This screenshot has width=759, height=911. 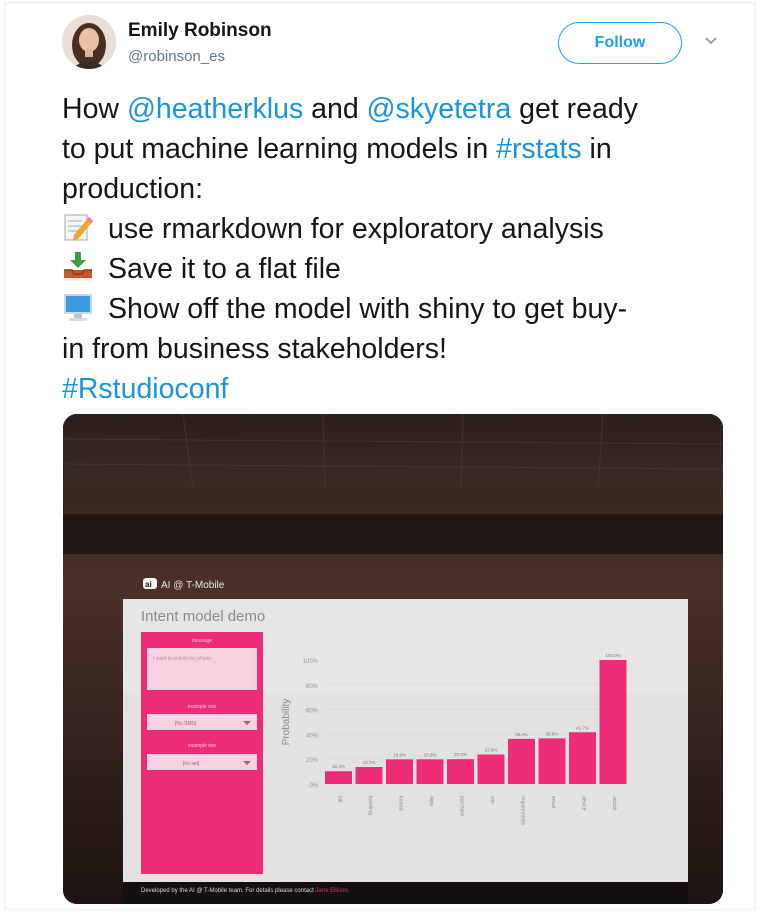 What do you see at coordinates (439, 109) in the screenshot?
I see `mention-link: @skyetetra` at bounding box center [439, 109].